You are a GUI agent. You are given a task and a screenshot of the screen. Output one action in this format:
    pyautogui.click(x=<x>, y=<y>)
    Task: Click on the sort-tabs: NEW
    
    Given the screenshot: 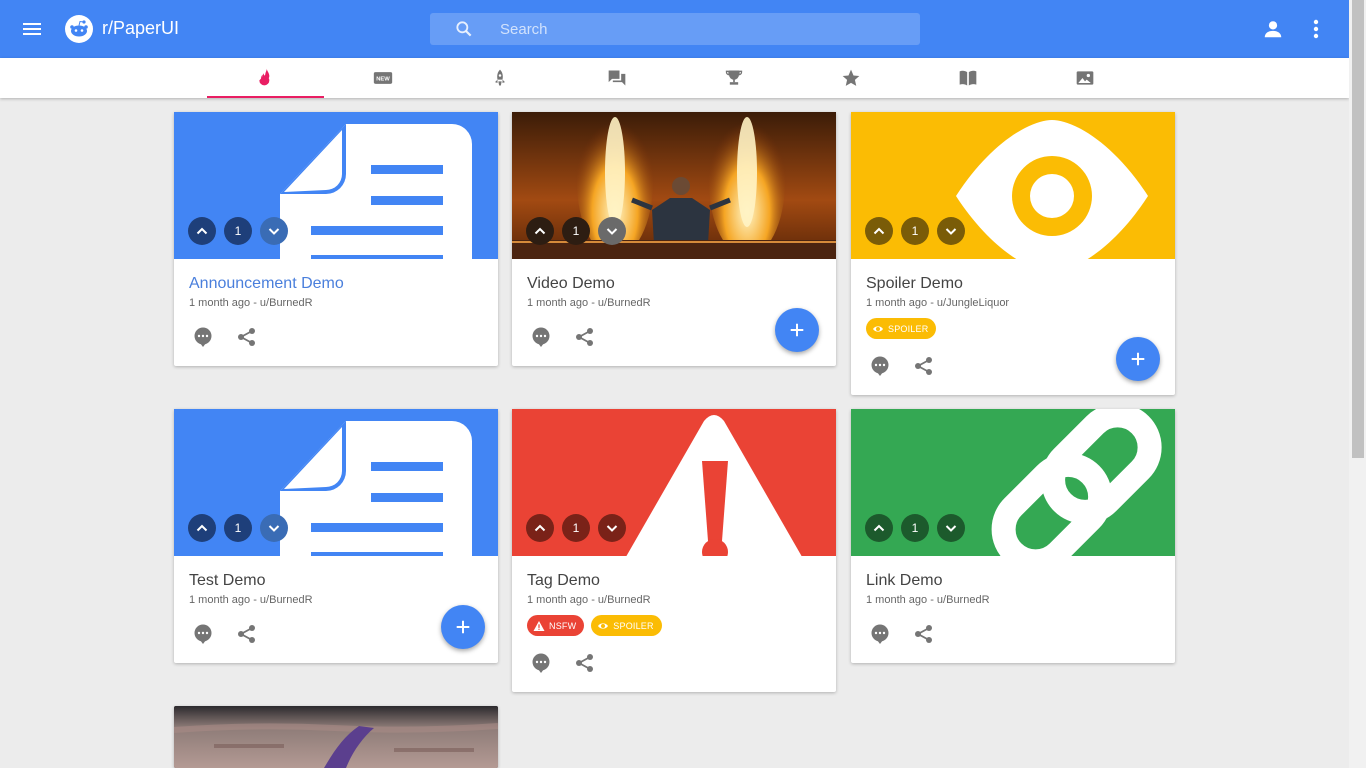 What is the action you would take?
    pyautogui.click(x=674, y=78)
    